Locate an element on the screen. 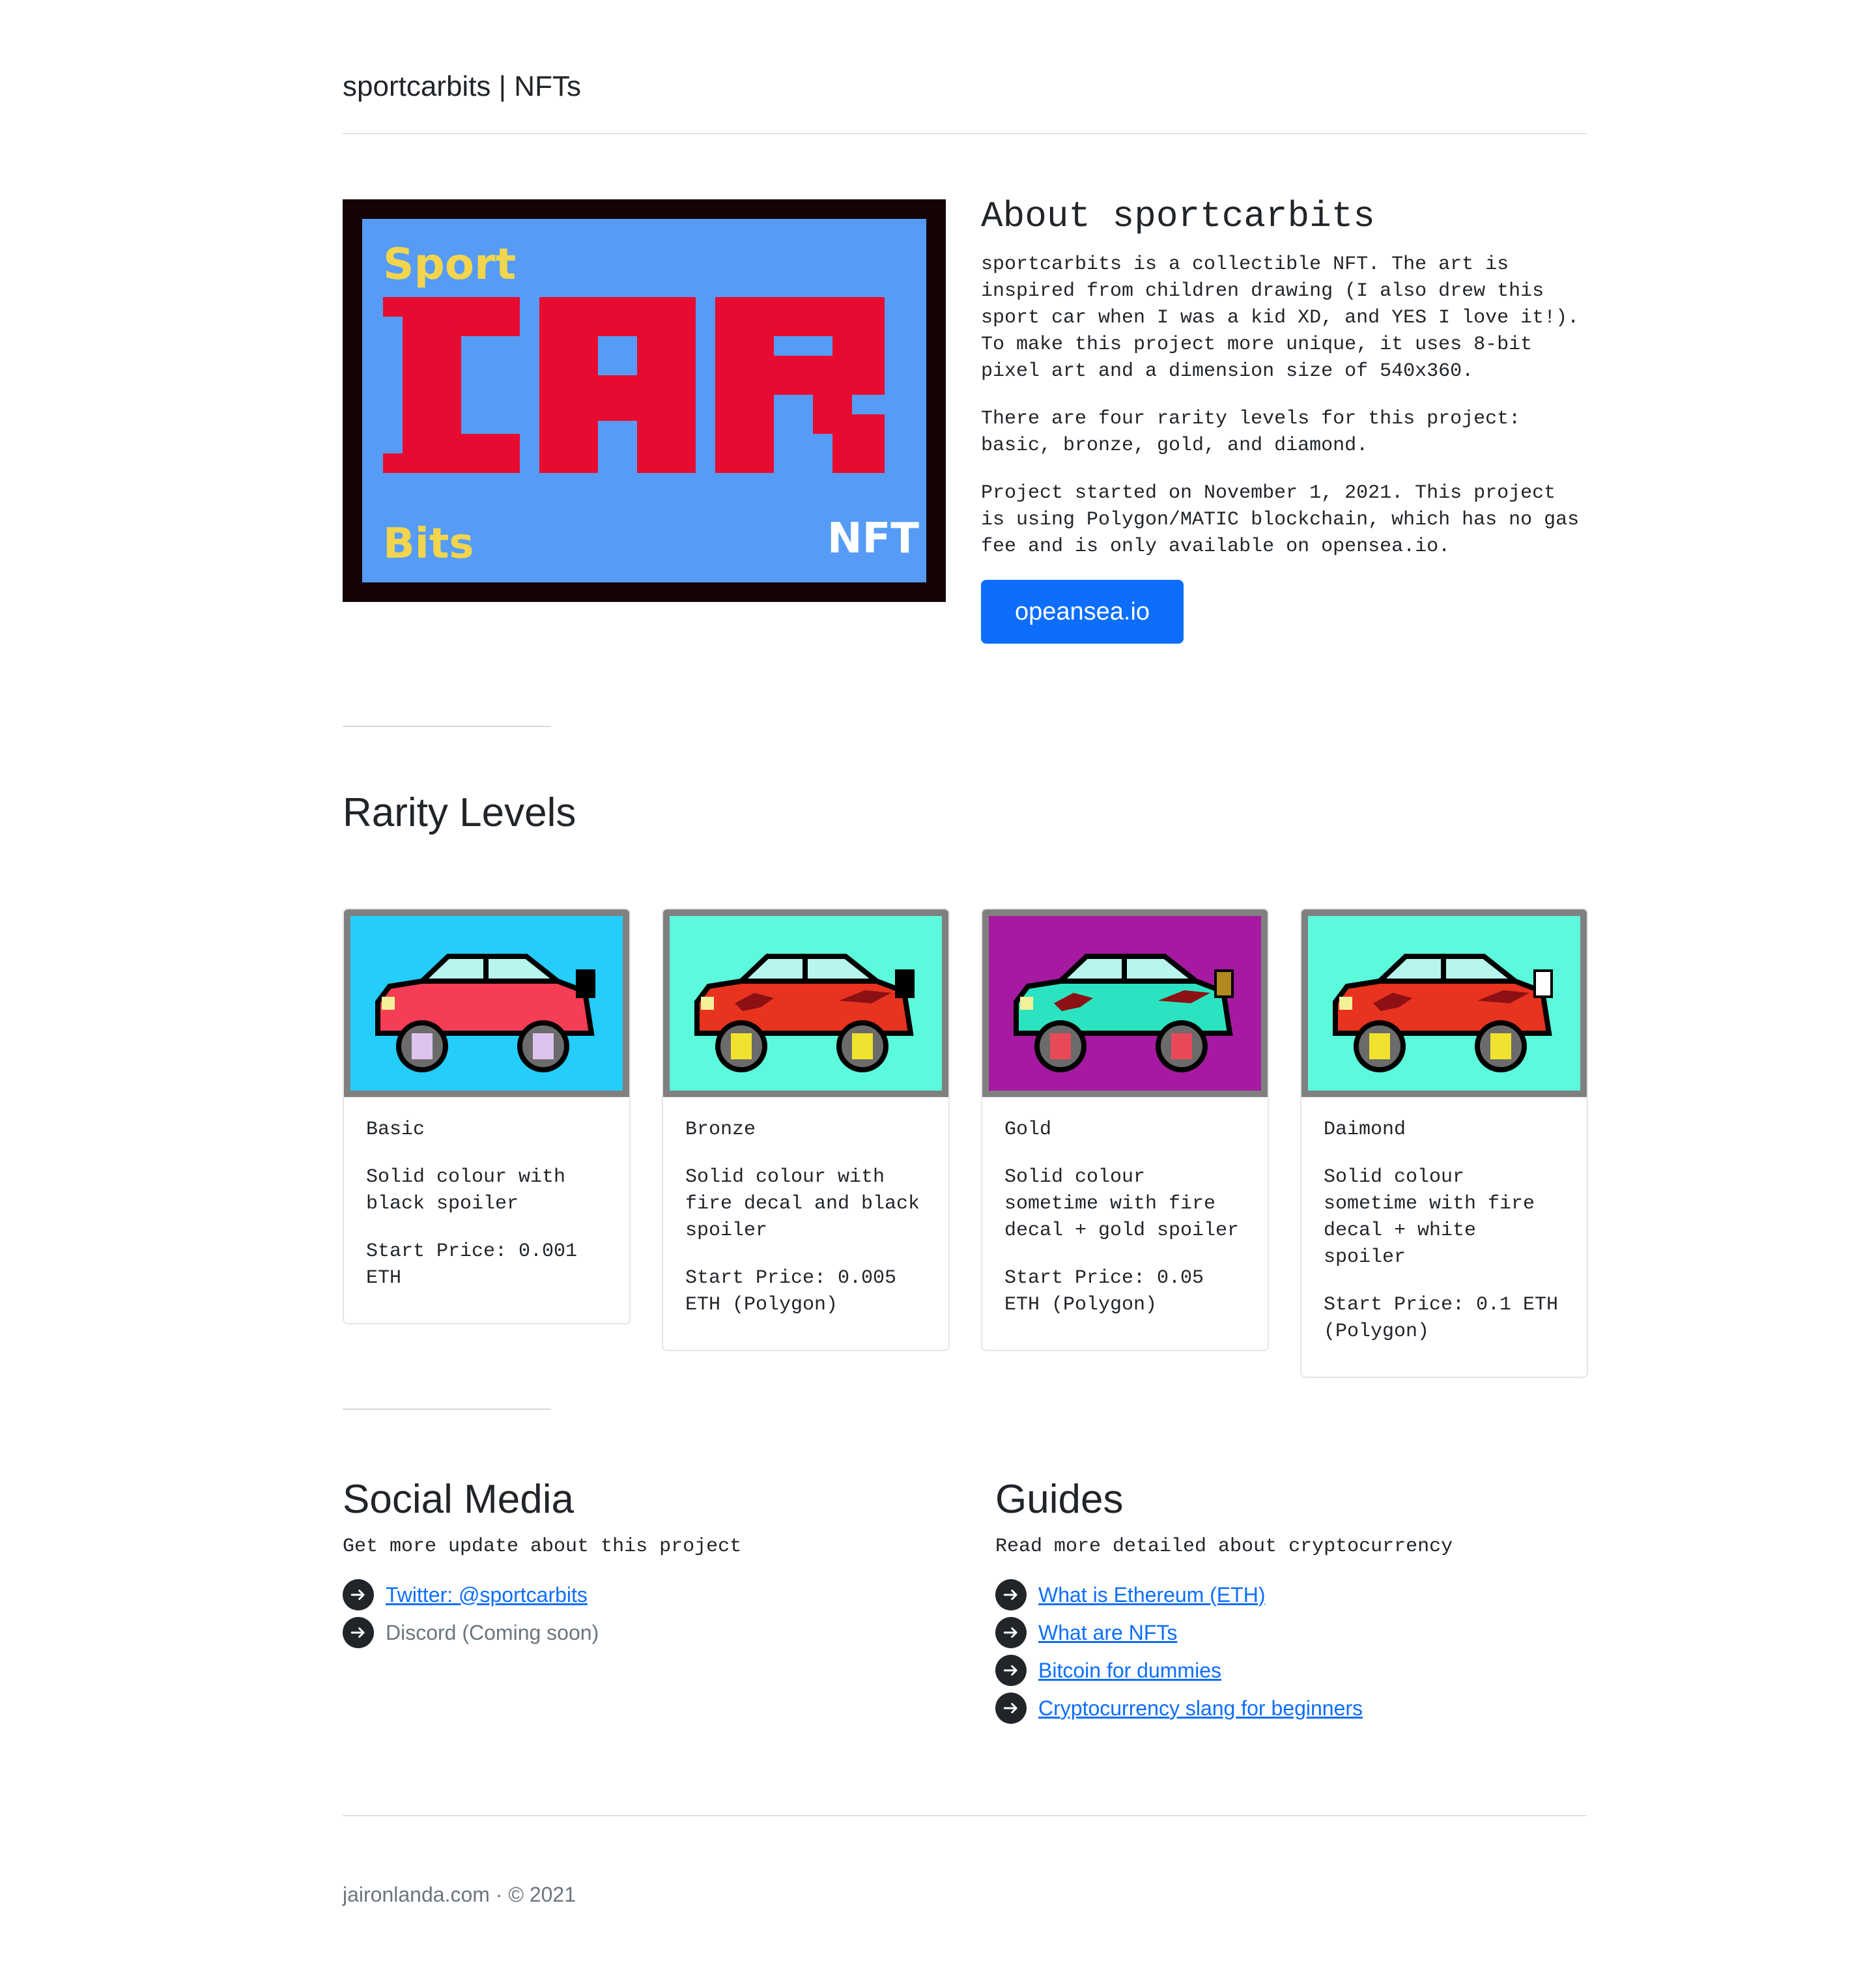 Image resolution: width=1876 pixels, height=1987 pixels. list-item: Discord (Coming soon) is located at coordinates (636, 1633).